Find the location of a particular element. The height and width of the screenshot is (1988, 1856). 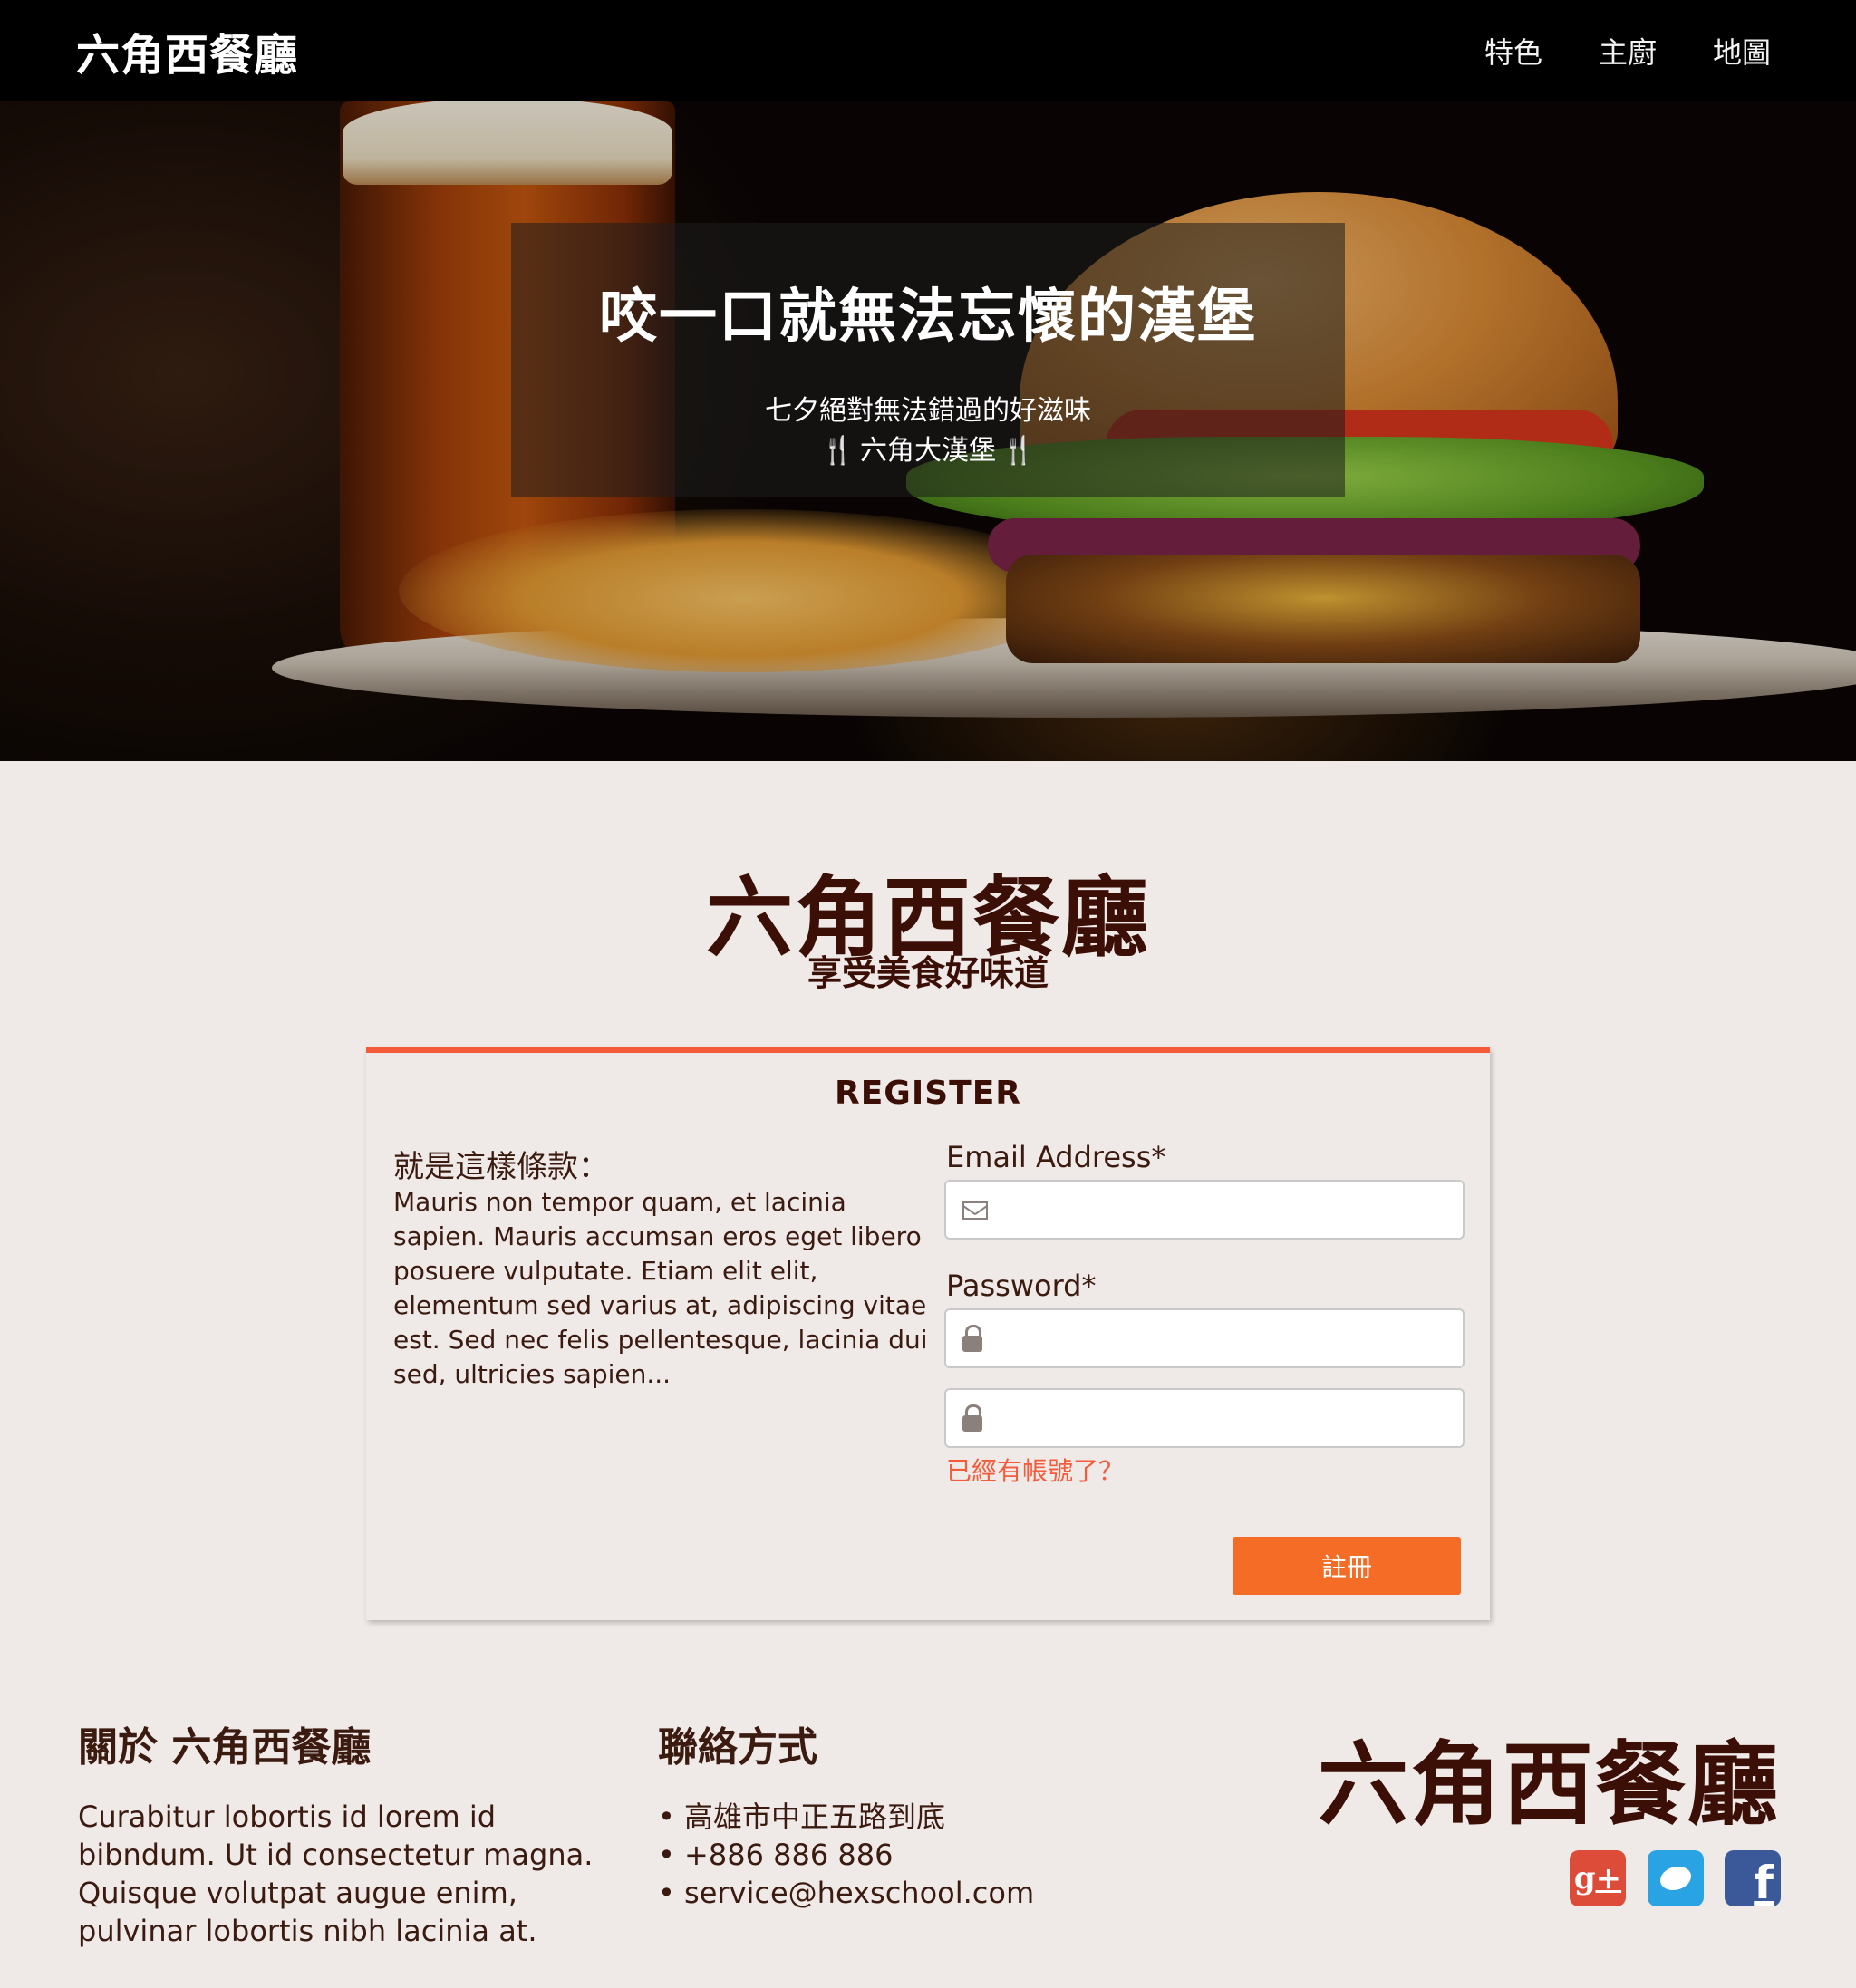

nav-item-features: 特色 is located at coordinates (1513, 51).